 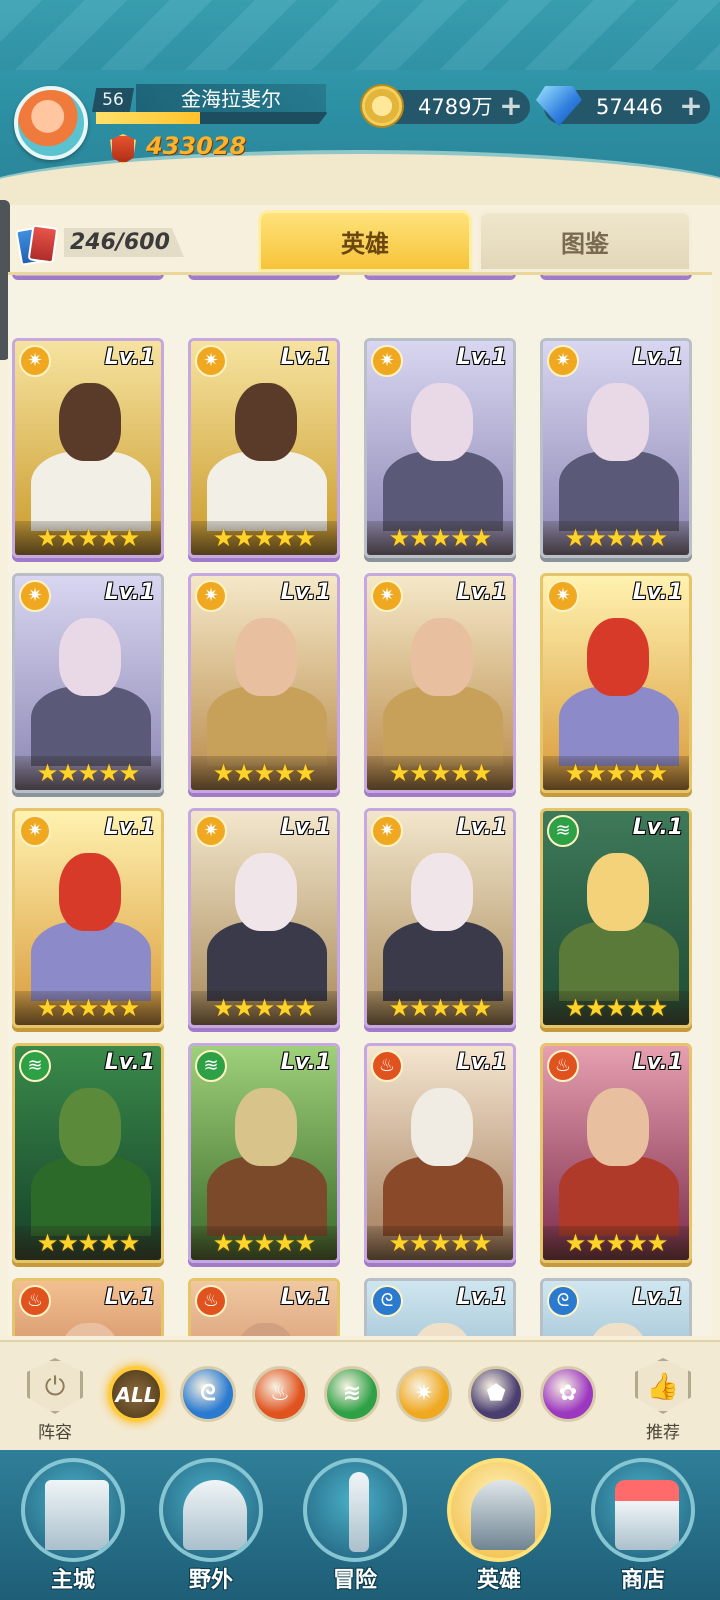 I want to click on filter-water-icon: ᘓ, so click(x=208, y=1394).